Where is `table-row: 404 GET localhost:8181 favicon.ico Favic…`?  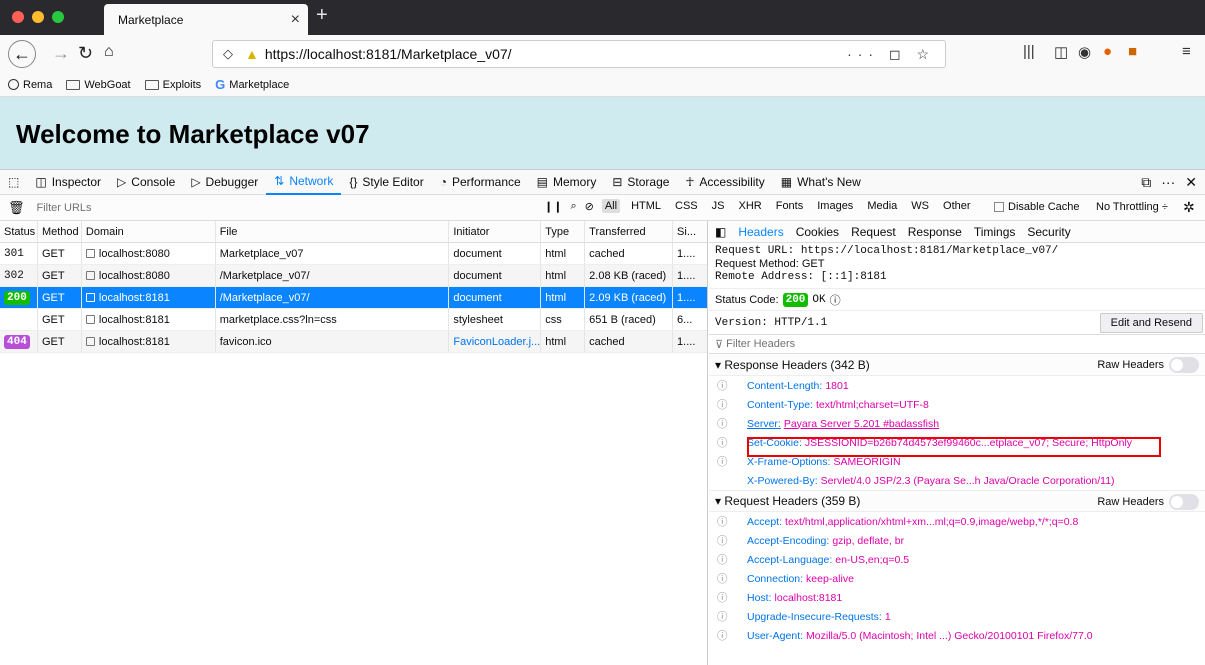
table-row: 404 GET localhost:8181 favicon.ico Favic… is located at coordinates (353, 342).